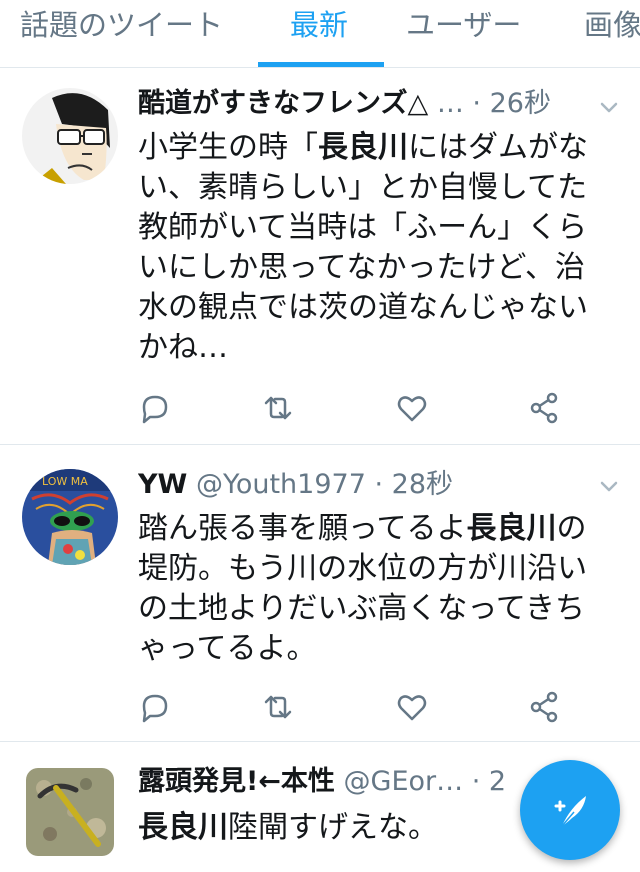 This screenshot has width=640, height=872. Describe the element at coordinates (489, 781) in the screenshot. I see `timestamp: · 2` at that location.